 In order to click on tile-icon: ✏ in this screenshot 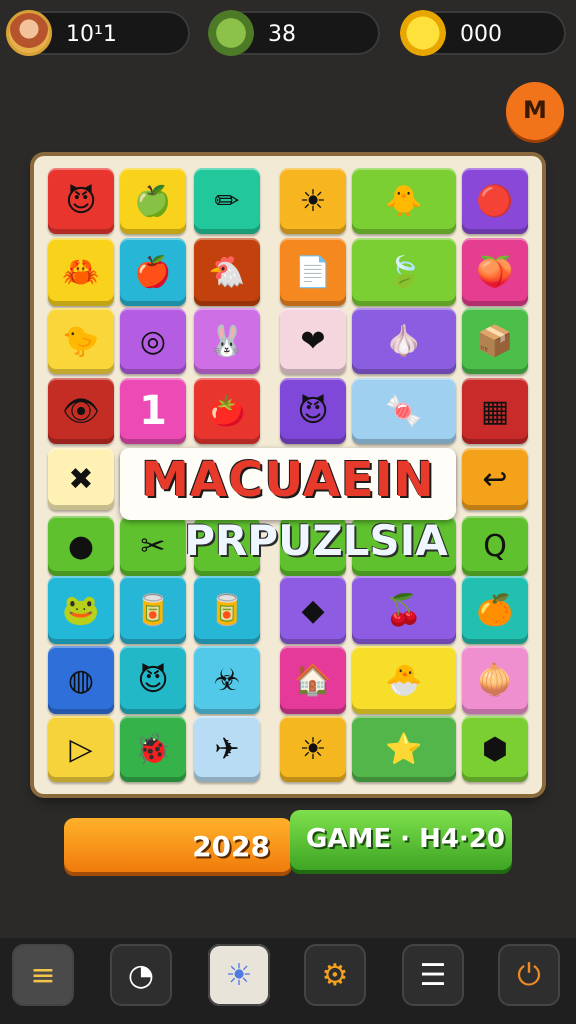, I will do `click(227, 201)`.